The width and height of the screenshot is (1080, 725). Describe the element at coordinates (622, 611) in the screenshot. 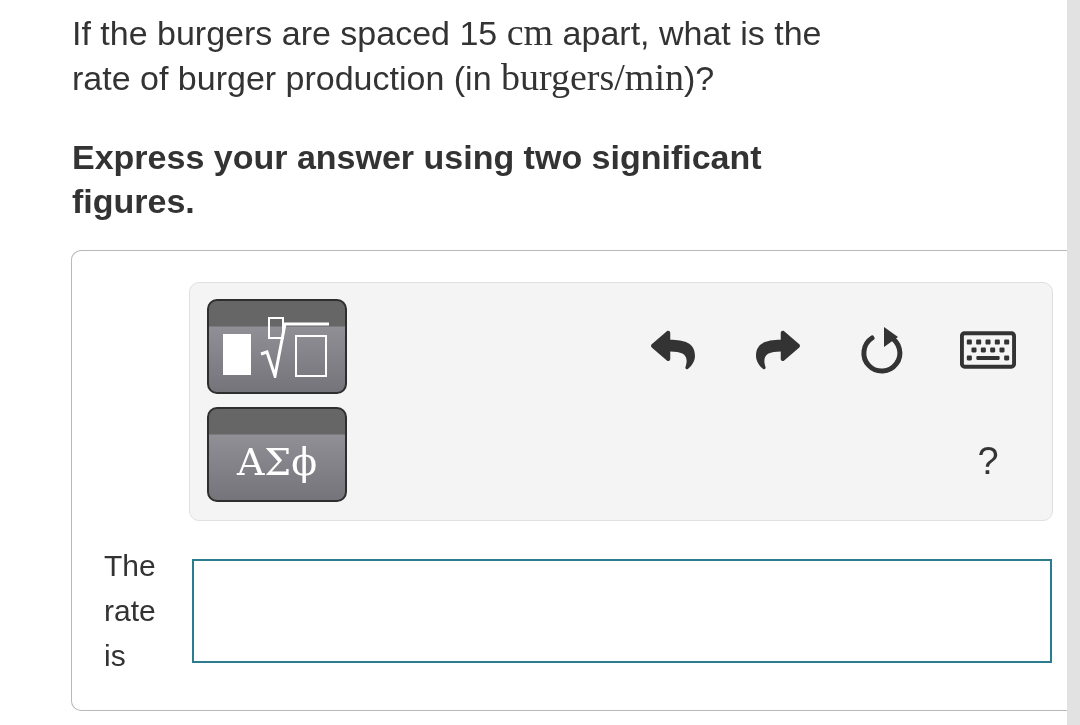

I see `answer-input-field` at that location.